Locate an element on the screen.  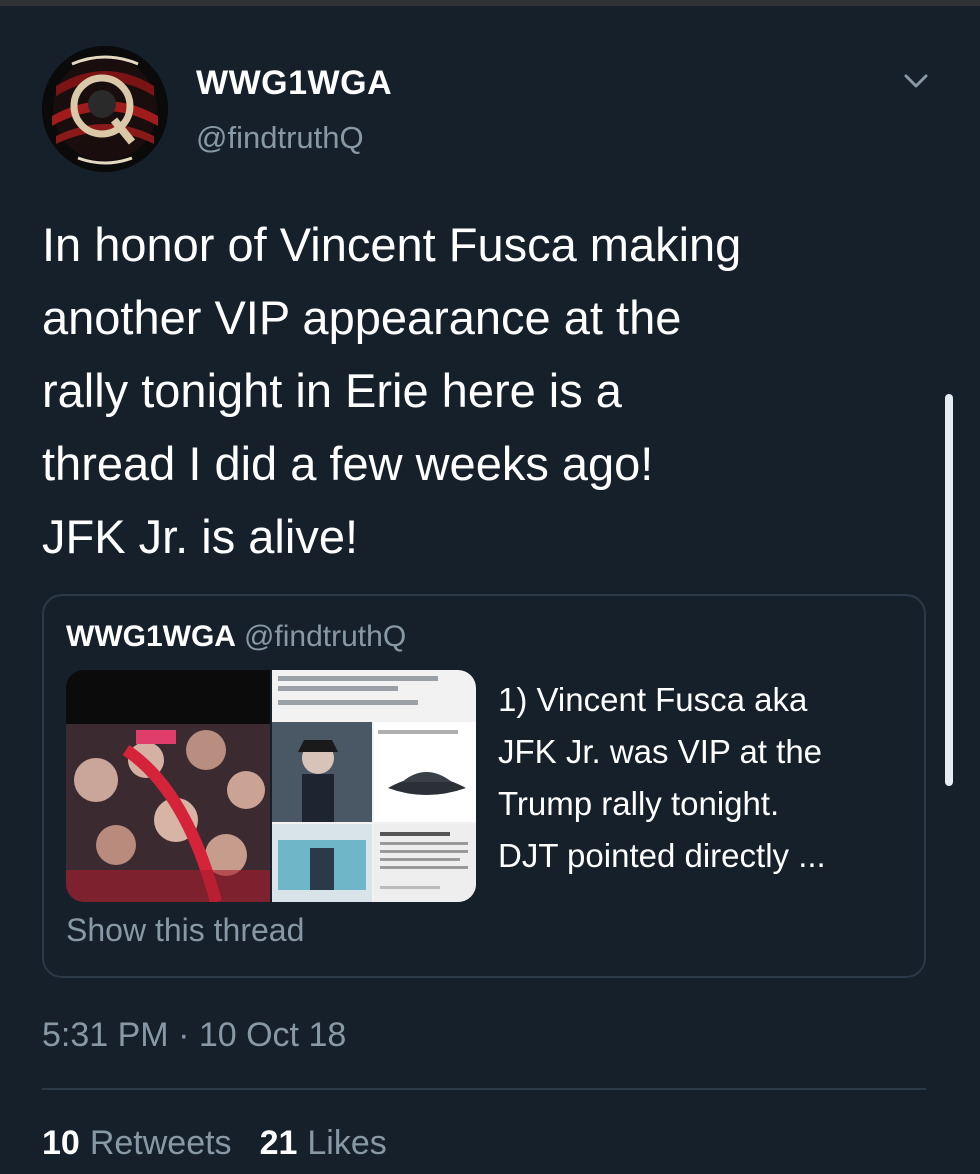
quoted-tweet-media-thumbnail is located at coordinates (271, 786).